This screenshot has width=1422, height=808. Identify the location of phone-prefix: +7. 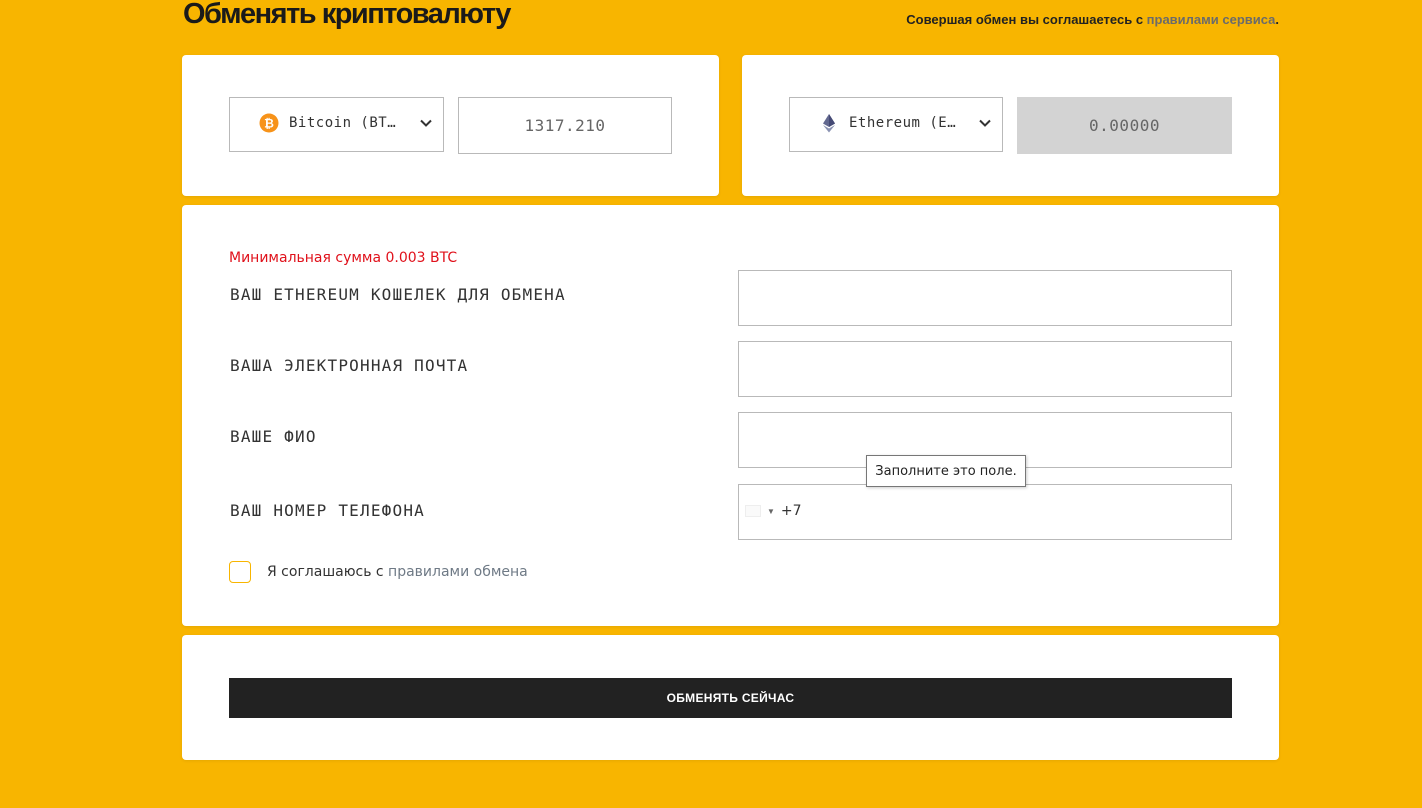
(791, 511).